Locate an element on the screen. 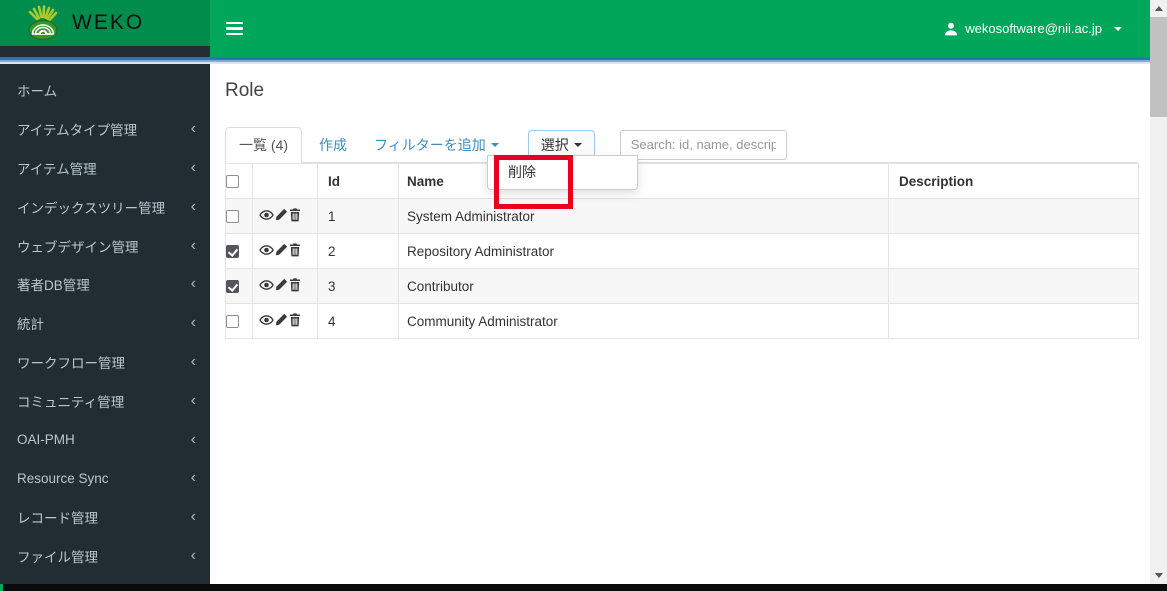 The height and width of the screenshot is (591, 1167). sidebar-item-label: ホーム is located at coordinates (37, 92).